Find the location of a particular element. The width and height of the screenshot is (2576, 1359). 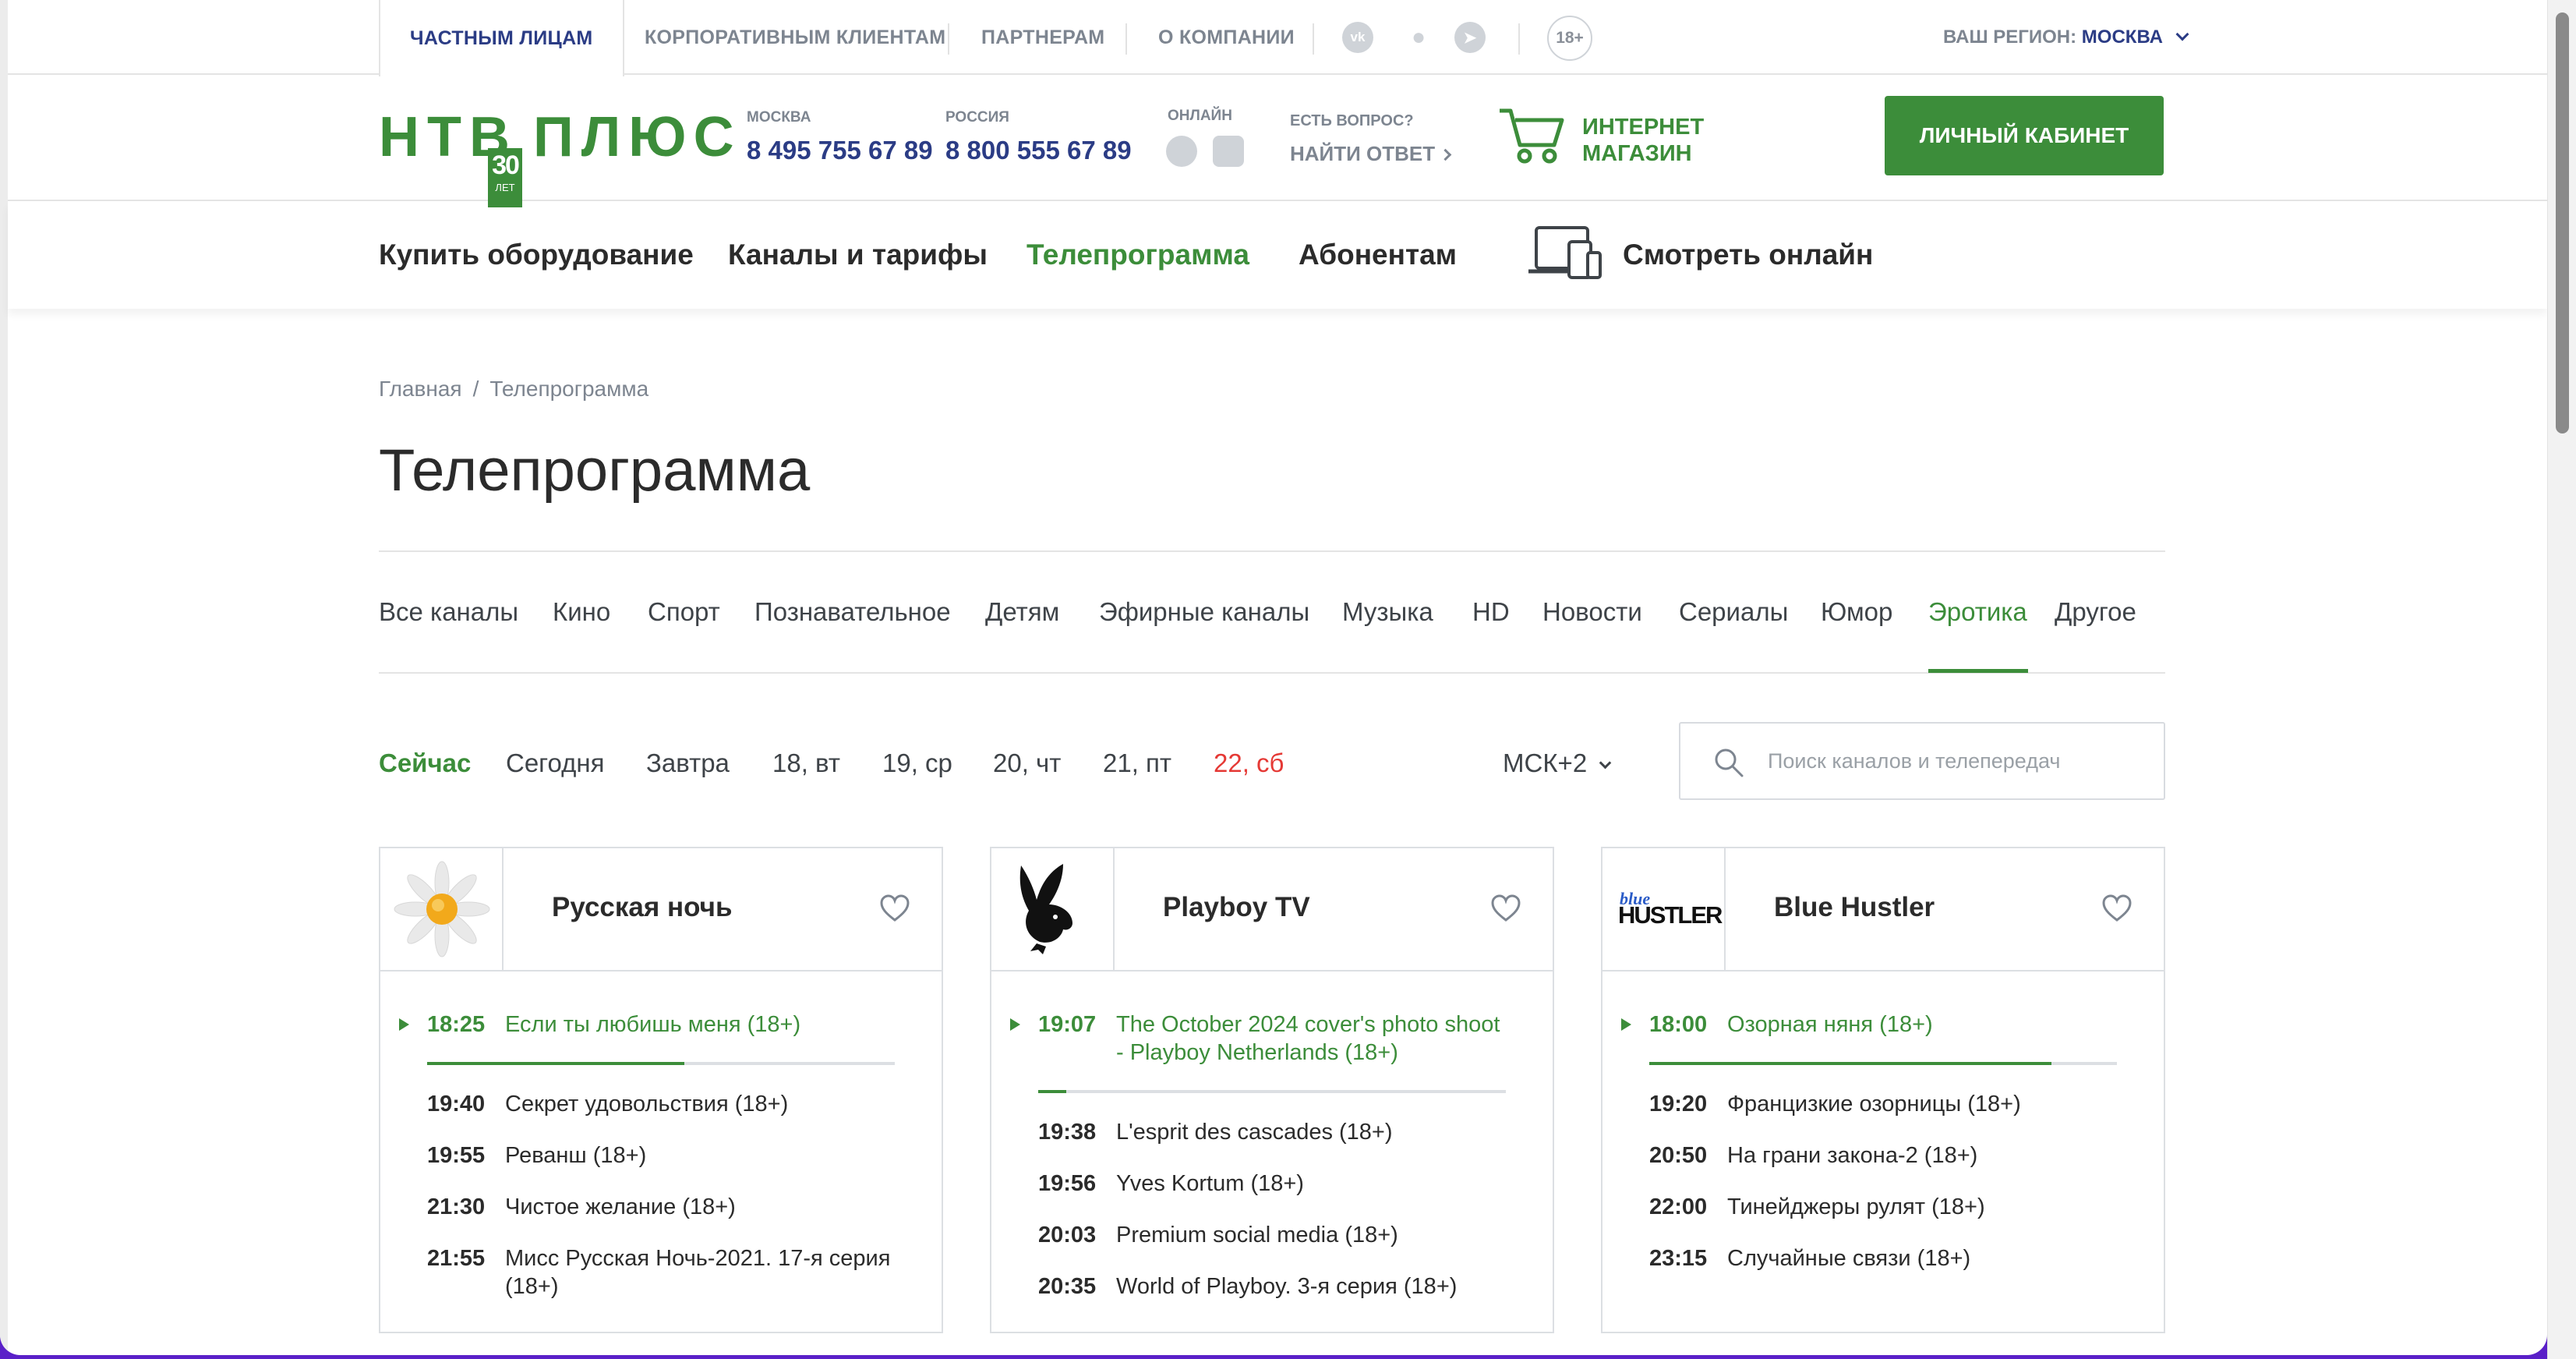

breadcrumb: Главная / Телепрограмма is located at coordinates (513, 390).